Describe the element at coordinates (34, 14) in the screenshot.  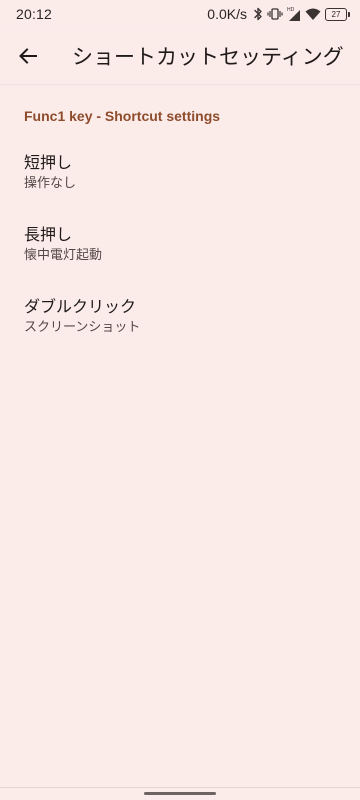
I see `status-time: 20:12` at that location.